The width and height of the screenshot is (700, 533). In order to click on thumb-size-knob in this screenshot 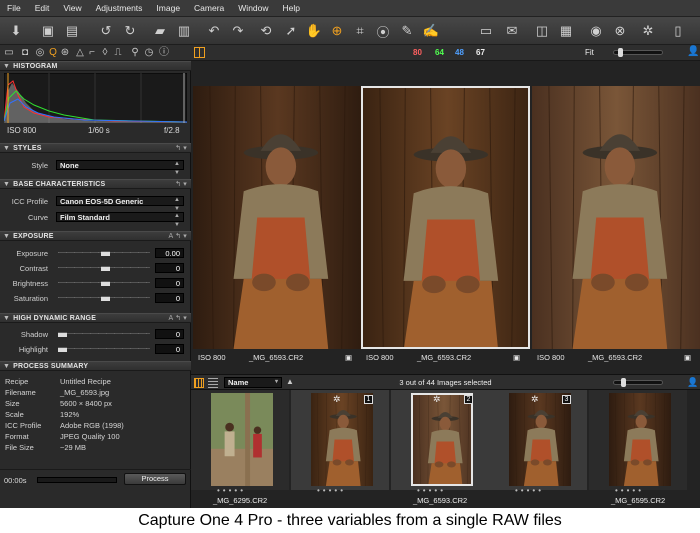, I will do `click(623, 382)`.